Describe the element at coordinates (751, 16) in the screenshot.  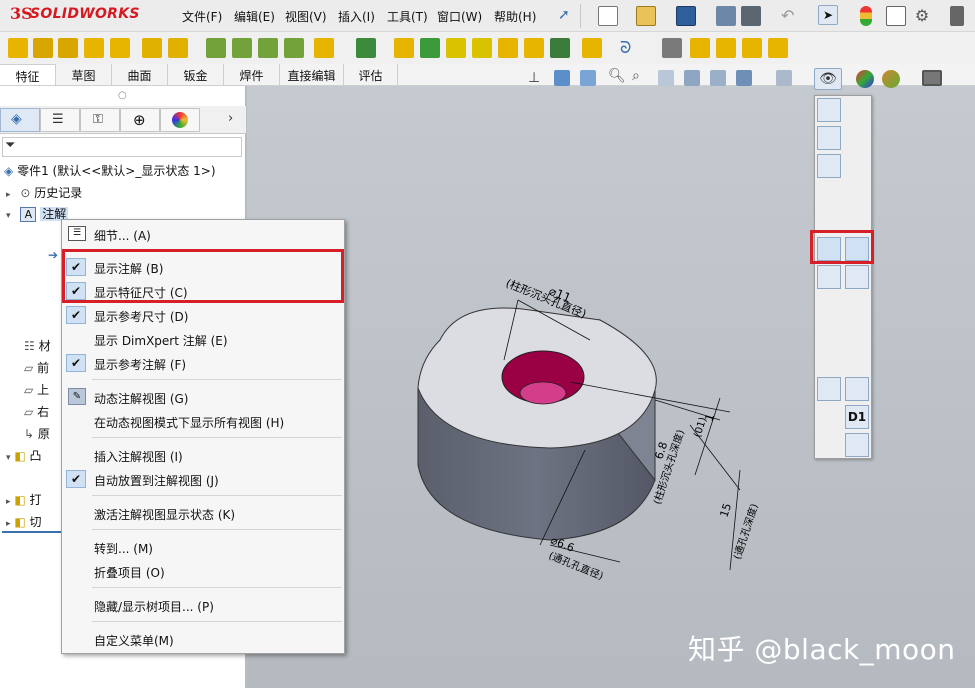
I see `print-icon` at that location.